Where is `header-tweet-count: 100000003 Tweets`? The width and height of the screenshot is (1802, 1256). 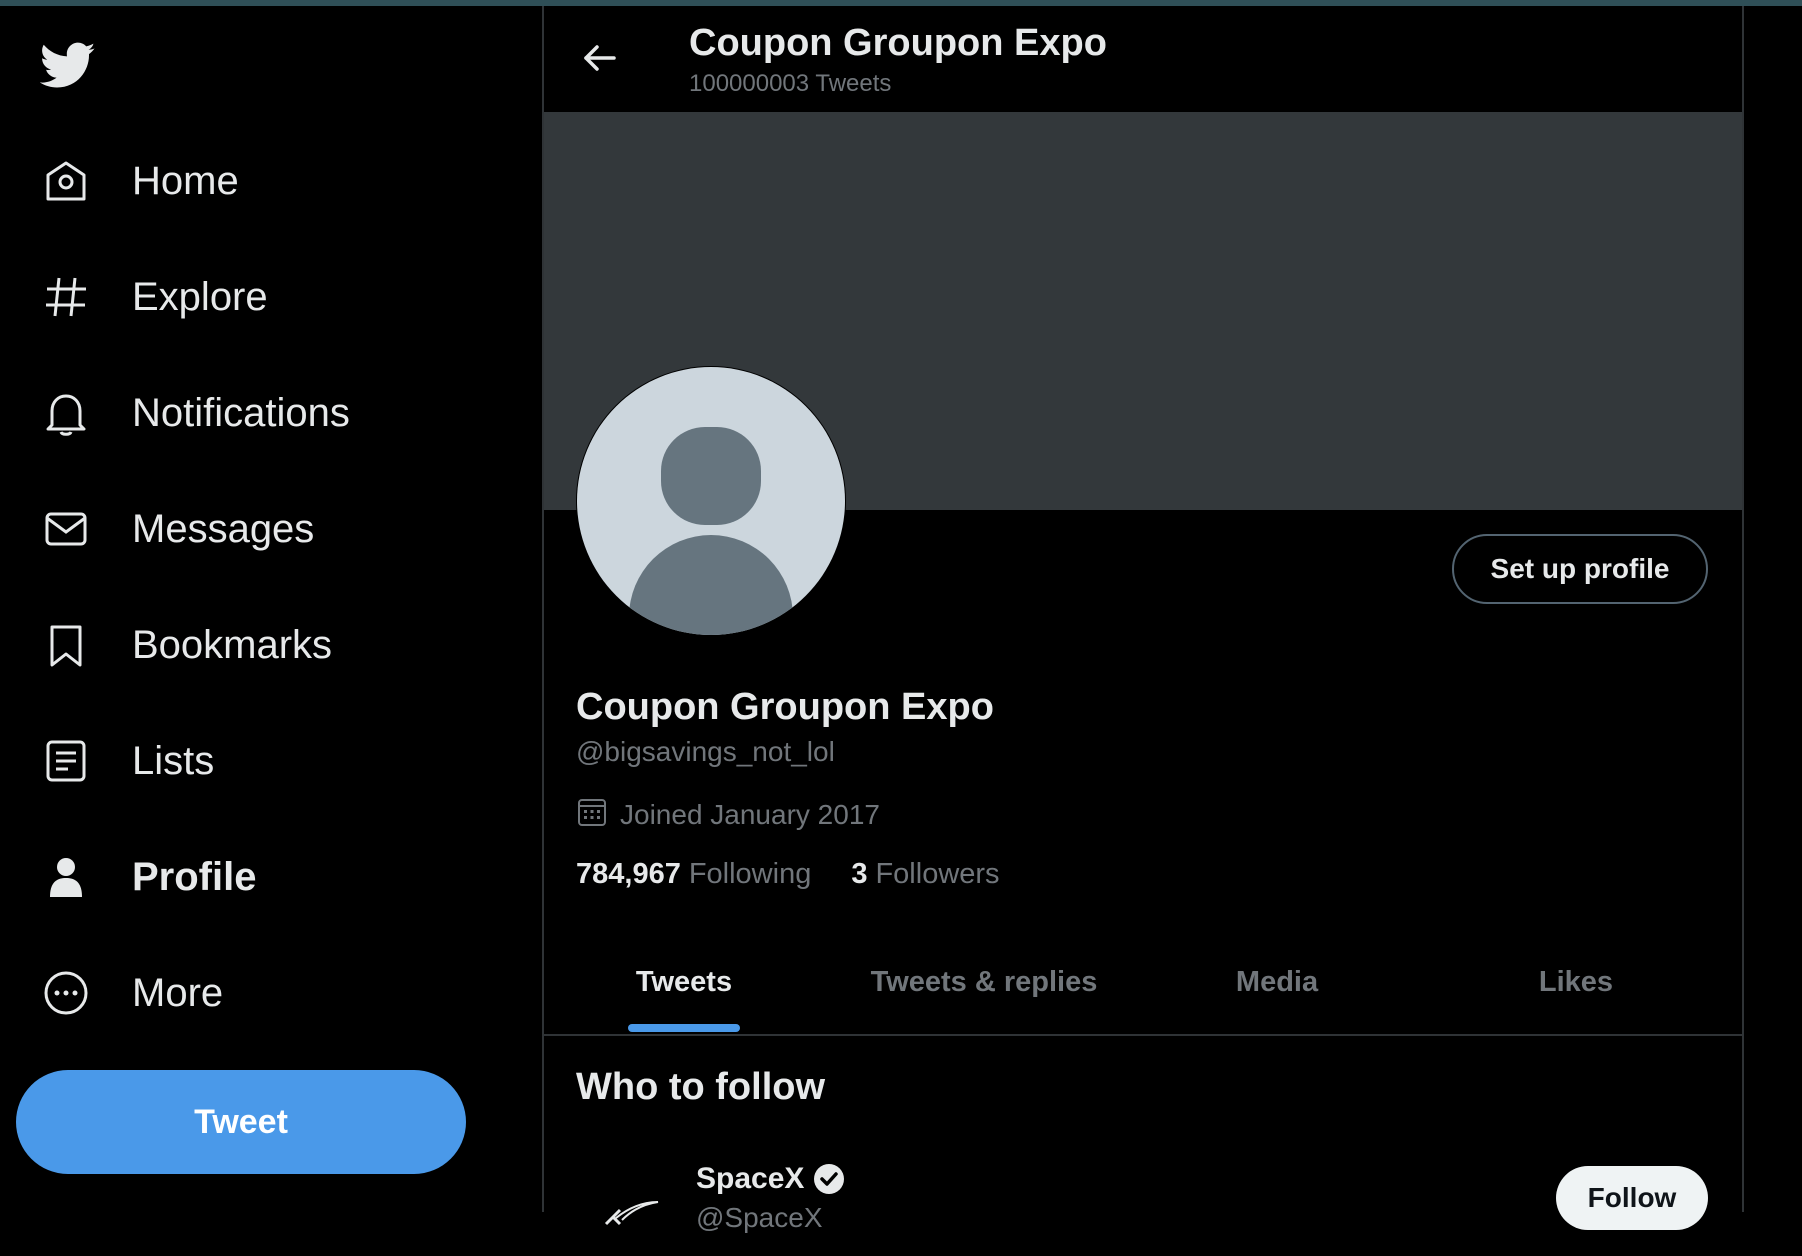 header-tweet-count: 100000003 Tweets is located at coordinates (790, 83).